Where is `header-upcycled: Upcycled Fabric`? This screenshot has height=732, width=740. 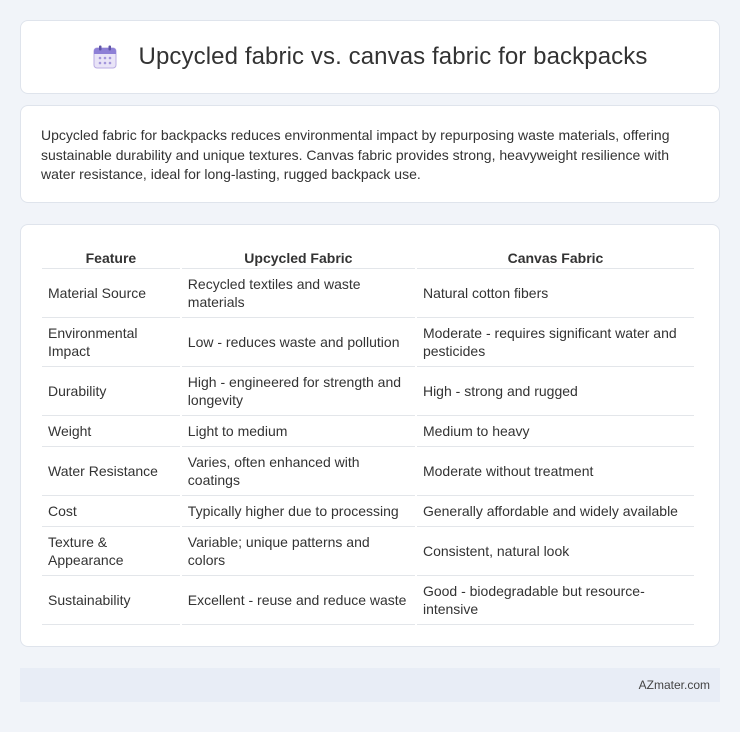 header-upcycled: Upcycled Fabric is located at coordinates (298, 258).